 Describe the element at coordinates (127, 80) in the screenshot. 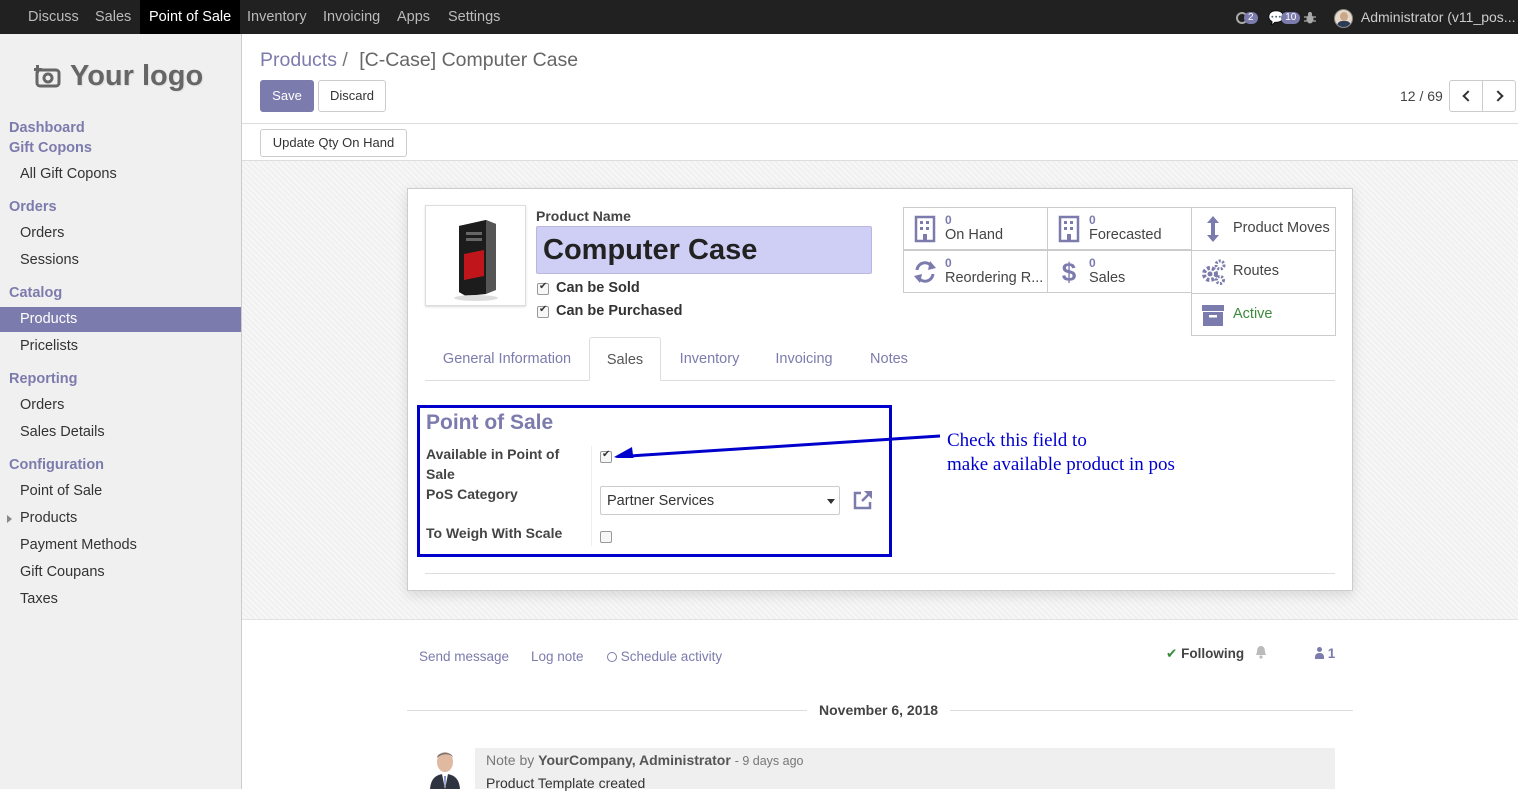

I see `company-logo: Your logo` at that location.